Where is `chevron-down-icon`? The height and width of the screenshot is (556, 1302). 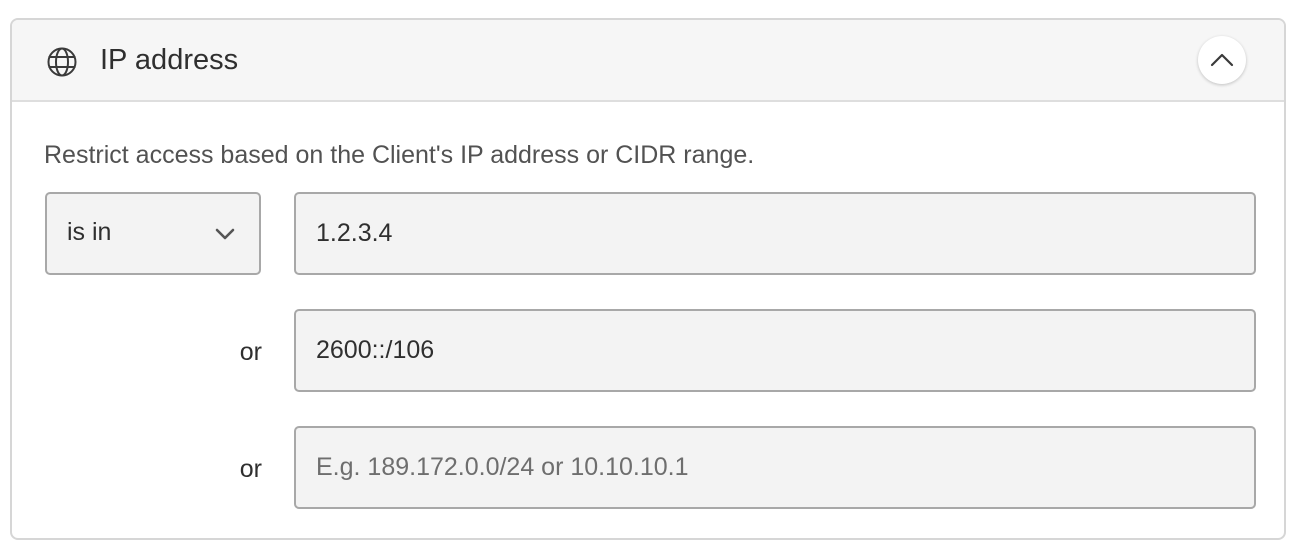 chevron-down-icon is located at coordinates (225, 234).